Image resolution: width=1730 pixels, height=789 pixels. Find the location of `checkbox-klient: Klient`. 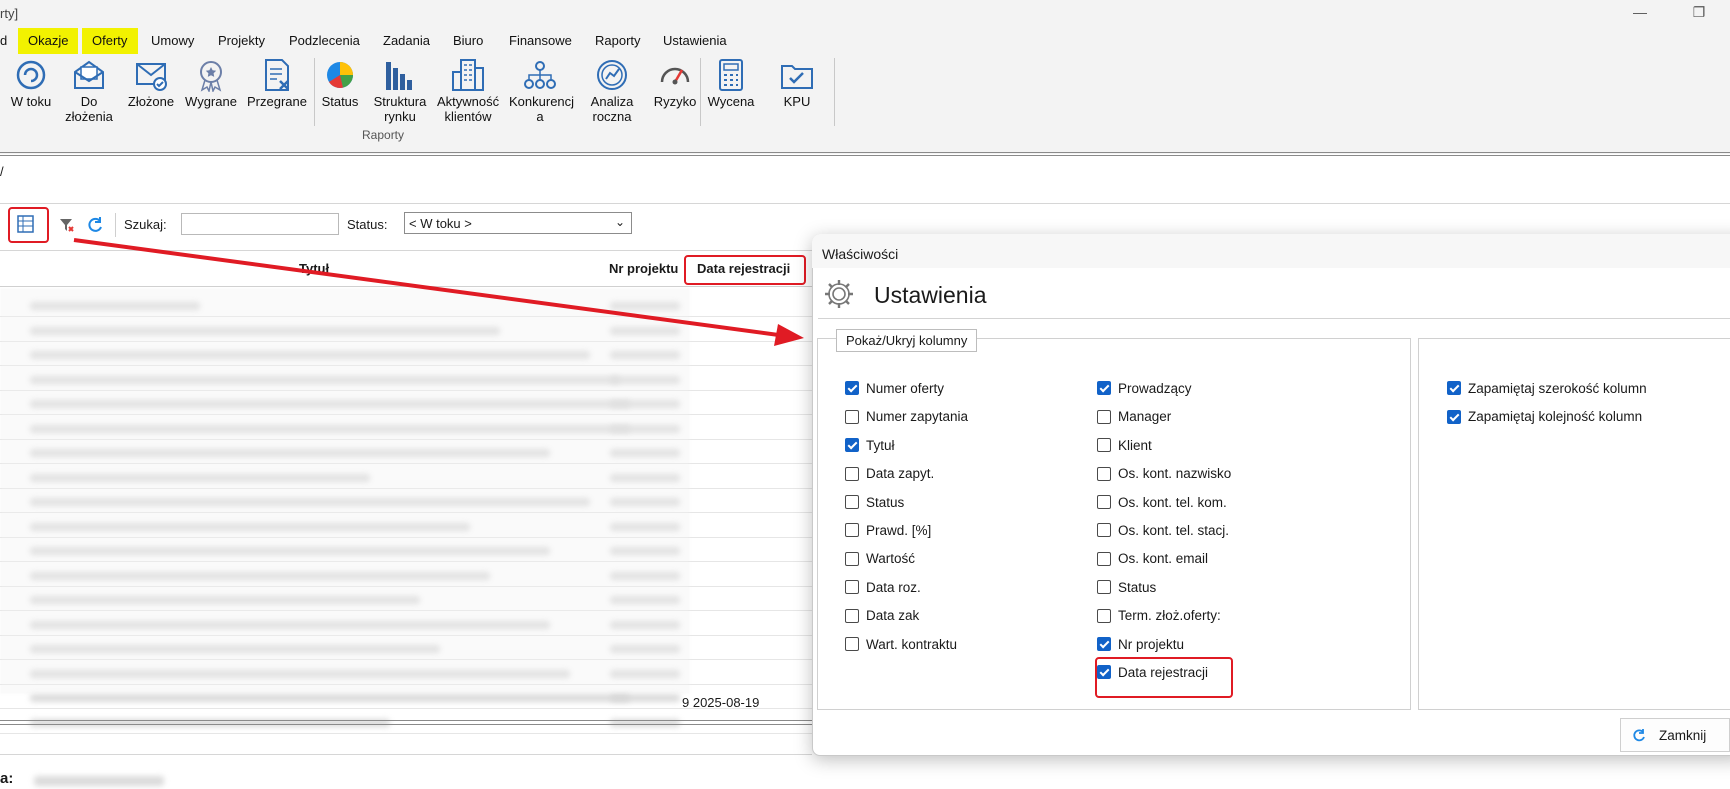

checkbox-klient: Klient is located at coordinates (1124, 448).